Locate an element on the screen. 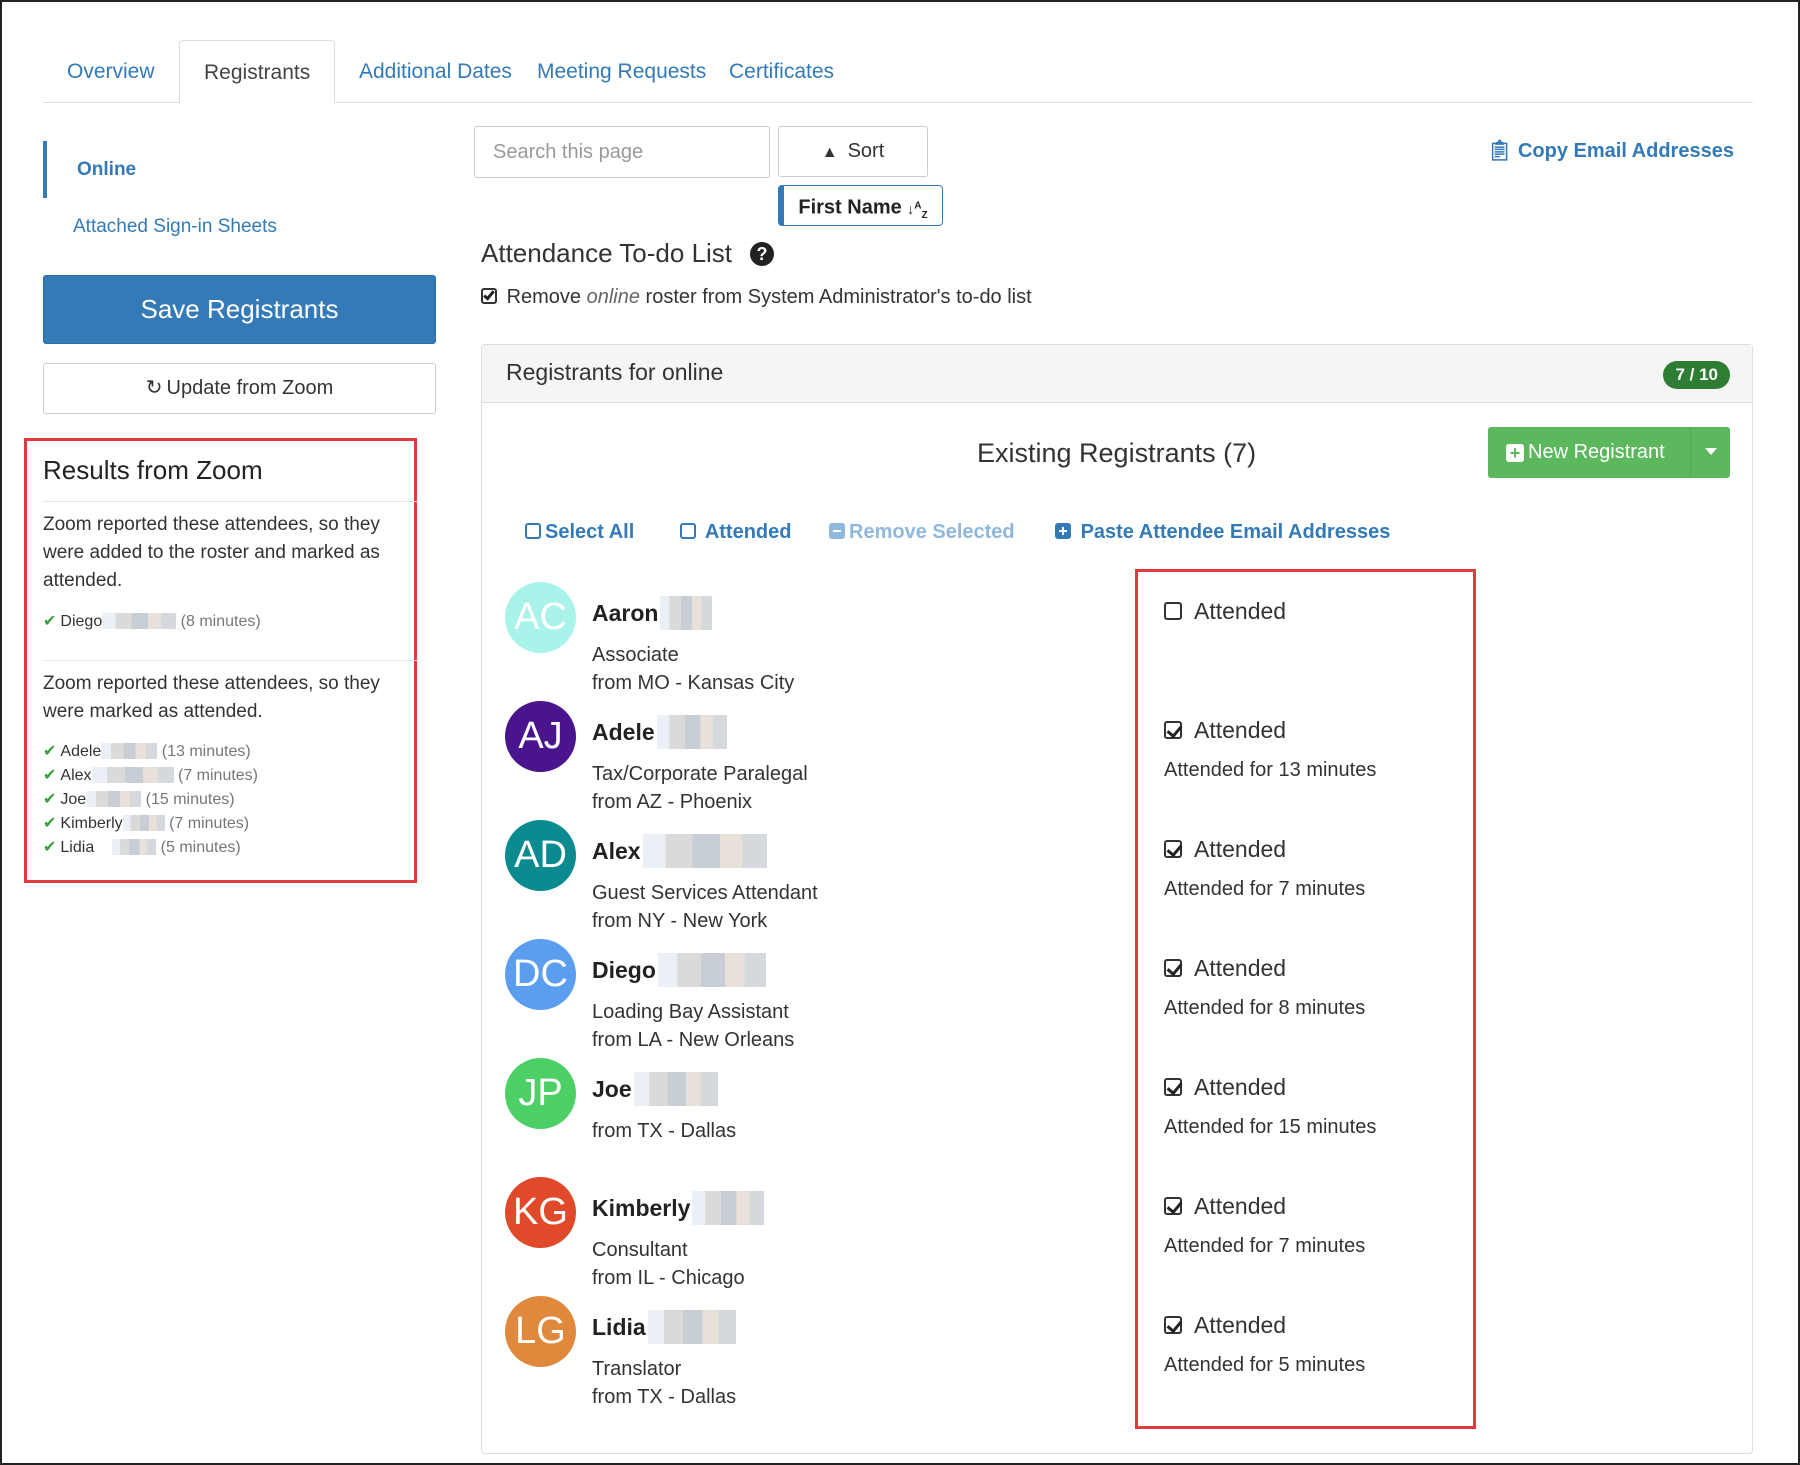 This screenshot has height=1465, width=1800. checked-checkbox-icon is located at coordinates (489, 296).